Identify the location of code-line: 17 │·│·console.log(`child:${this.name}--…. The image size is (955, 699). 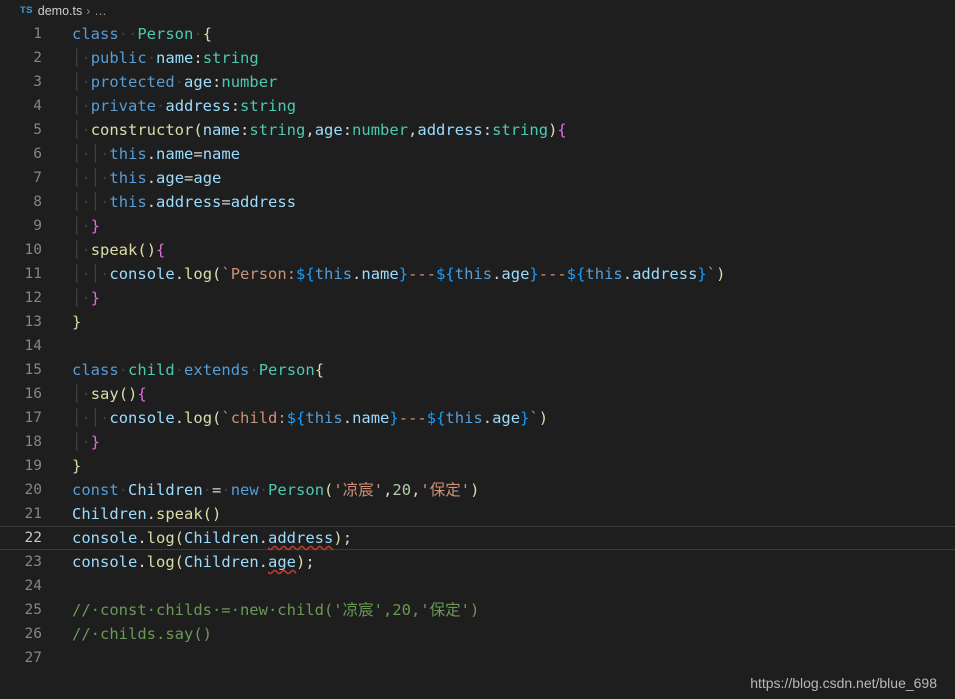
(477, 418).